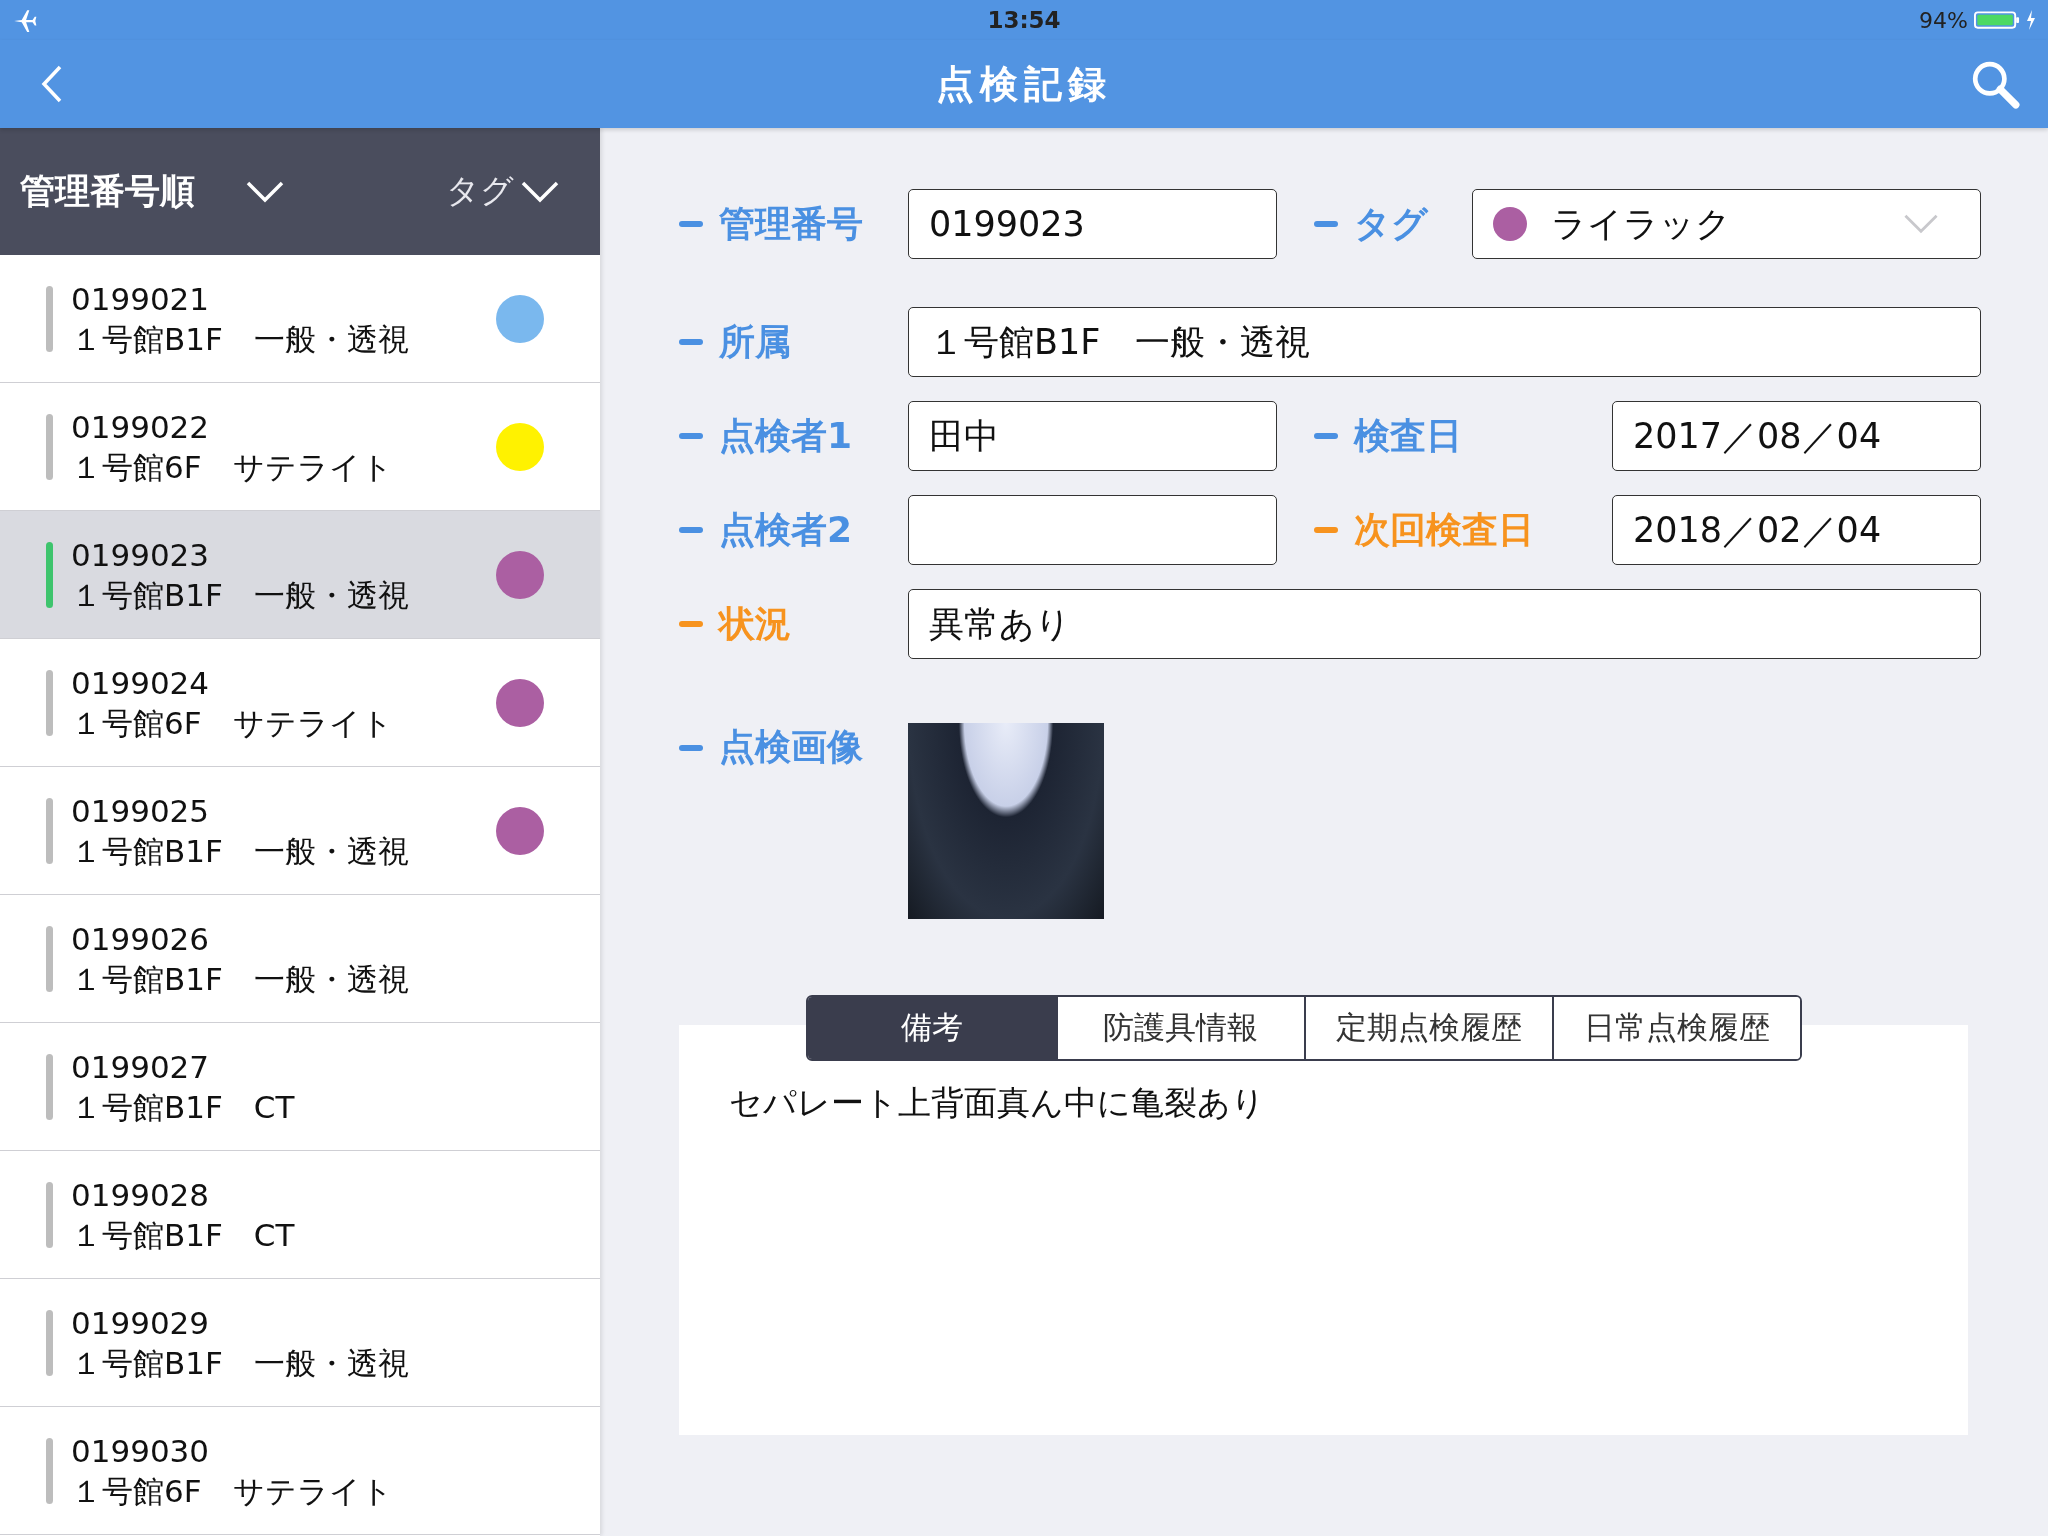 This screenshot has height=1536, width=2048. I want to click on field-label: 状況, so click(793, 624).